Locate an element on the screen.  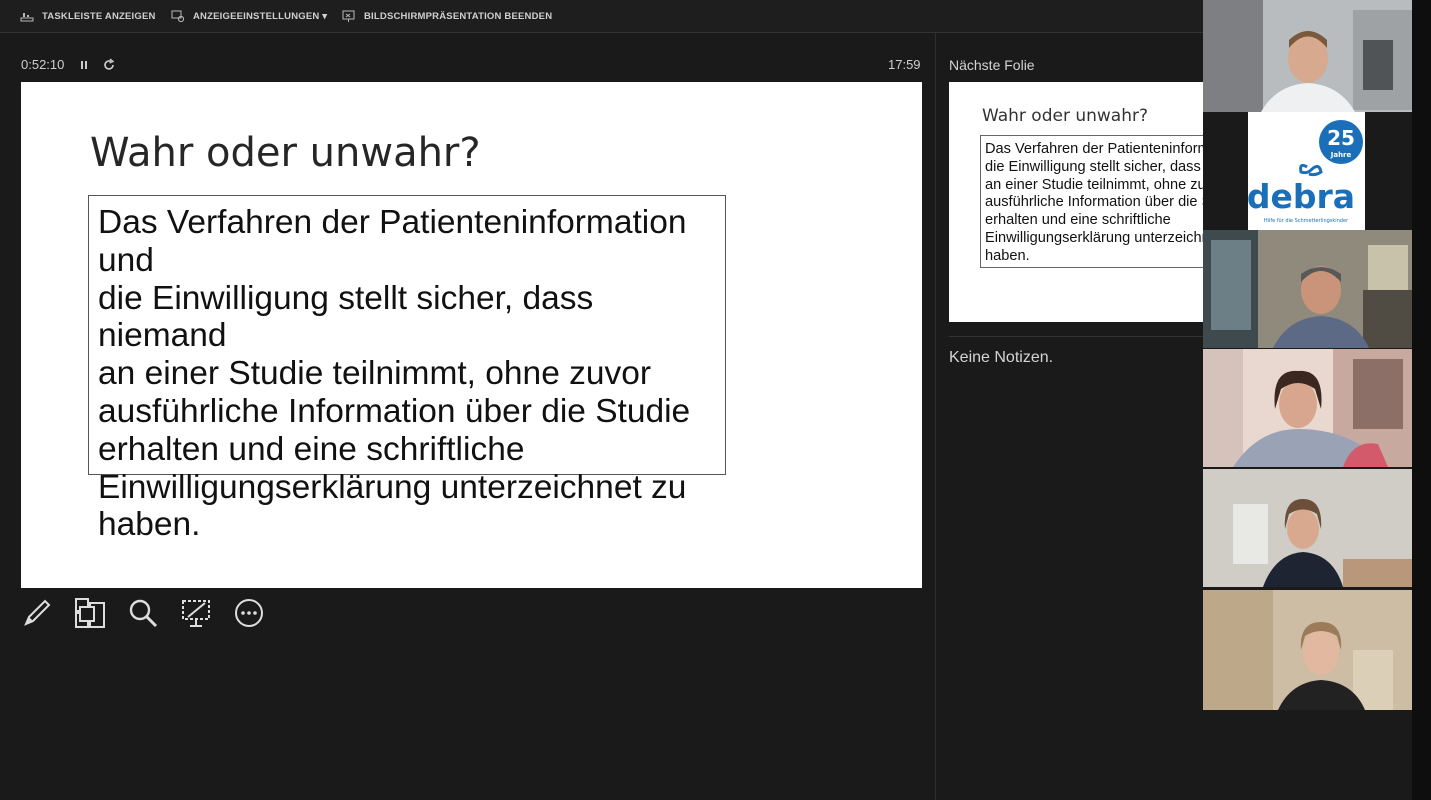
slide-line: Einwilligungserklärung unterzeichnet zu is located at coordinates (392, 487).